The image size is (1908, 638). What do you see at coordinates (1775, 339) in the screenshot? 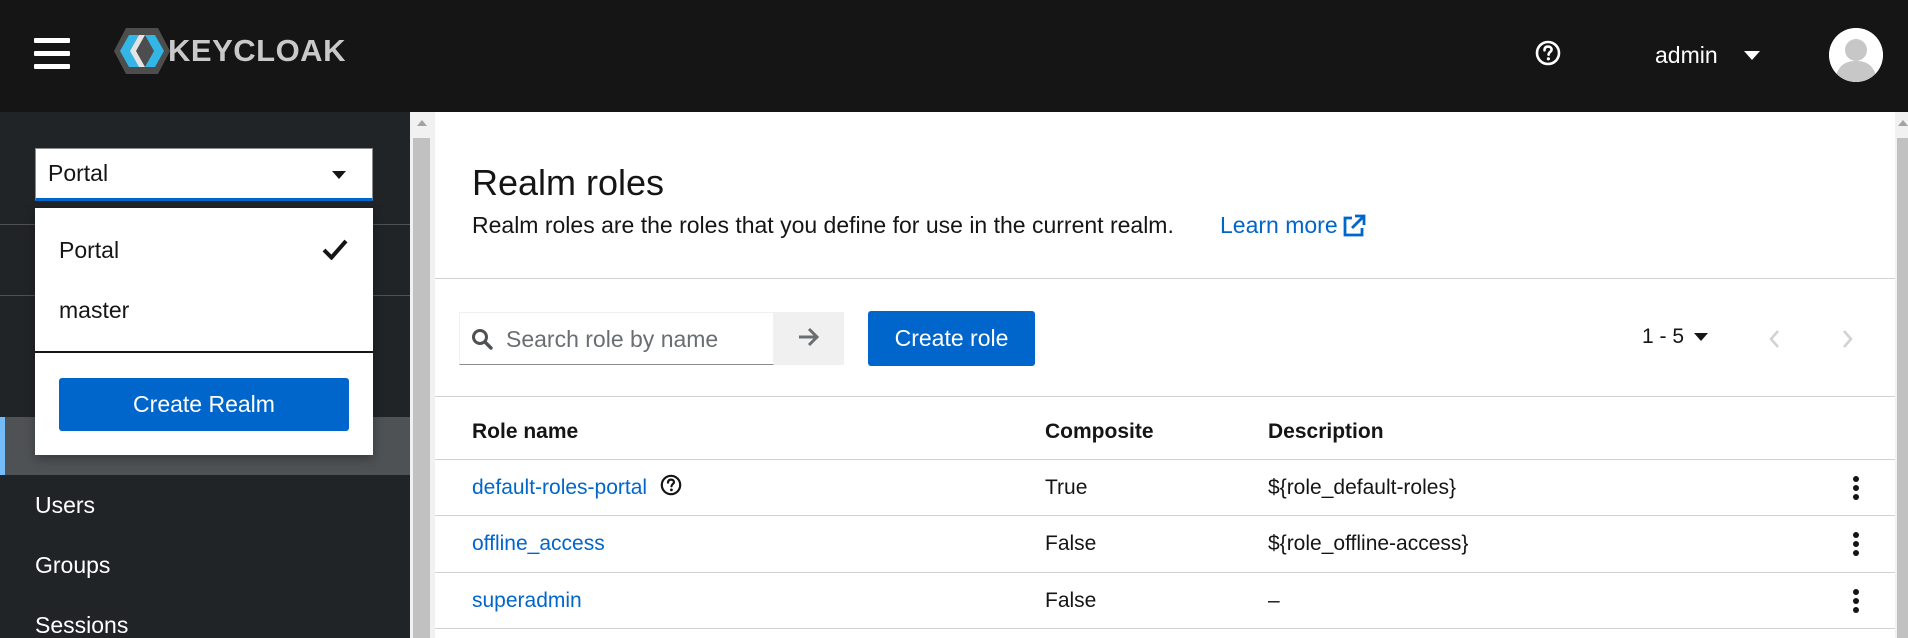
I see `chevron-left-icon` at bounding box center [1775, 339].